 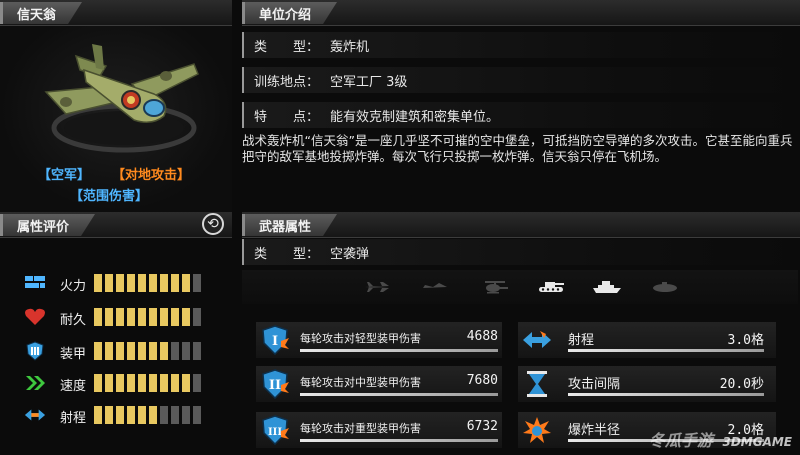 What do you see at coordinates (482, 426) in the screenshot?
I see `damage-value: 6732` at bounding box center [482, 426].